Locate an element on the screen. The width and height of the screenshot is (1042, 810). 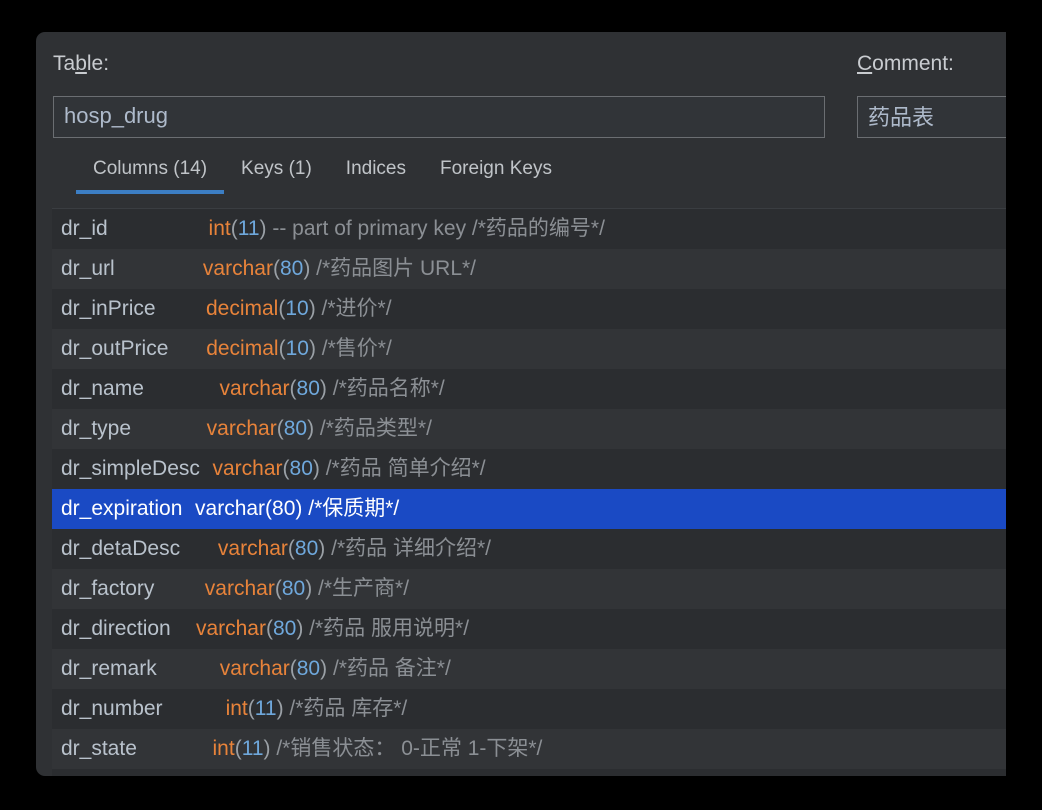
comment-label-text-post: omment: is located at coordinates (913, 63).